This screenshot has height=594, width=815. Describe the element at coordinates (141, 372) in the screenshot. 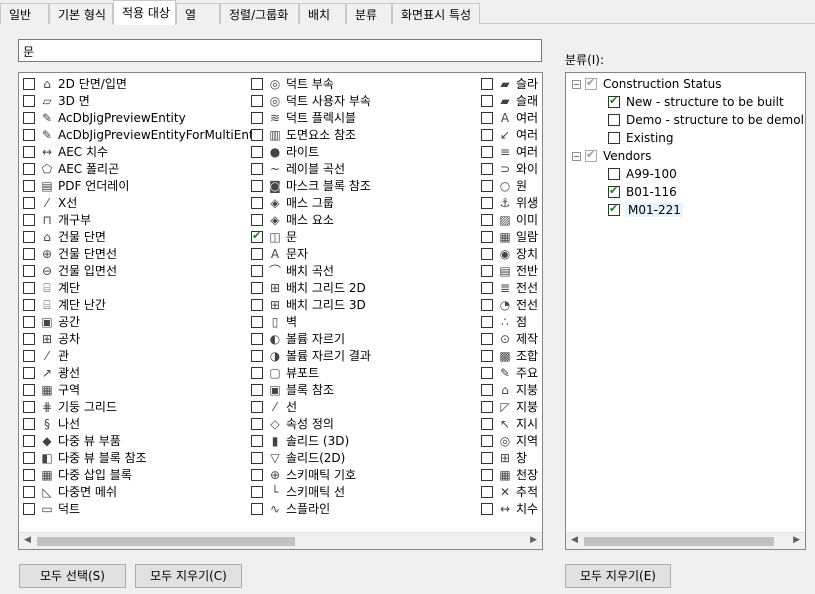

I see `list-item: ↗ 광선` at that location.